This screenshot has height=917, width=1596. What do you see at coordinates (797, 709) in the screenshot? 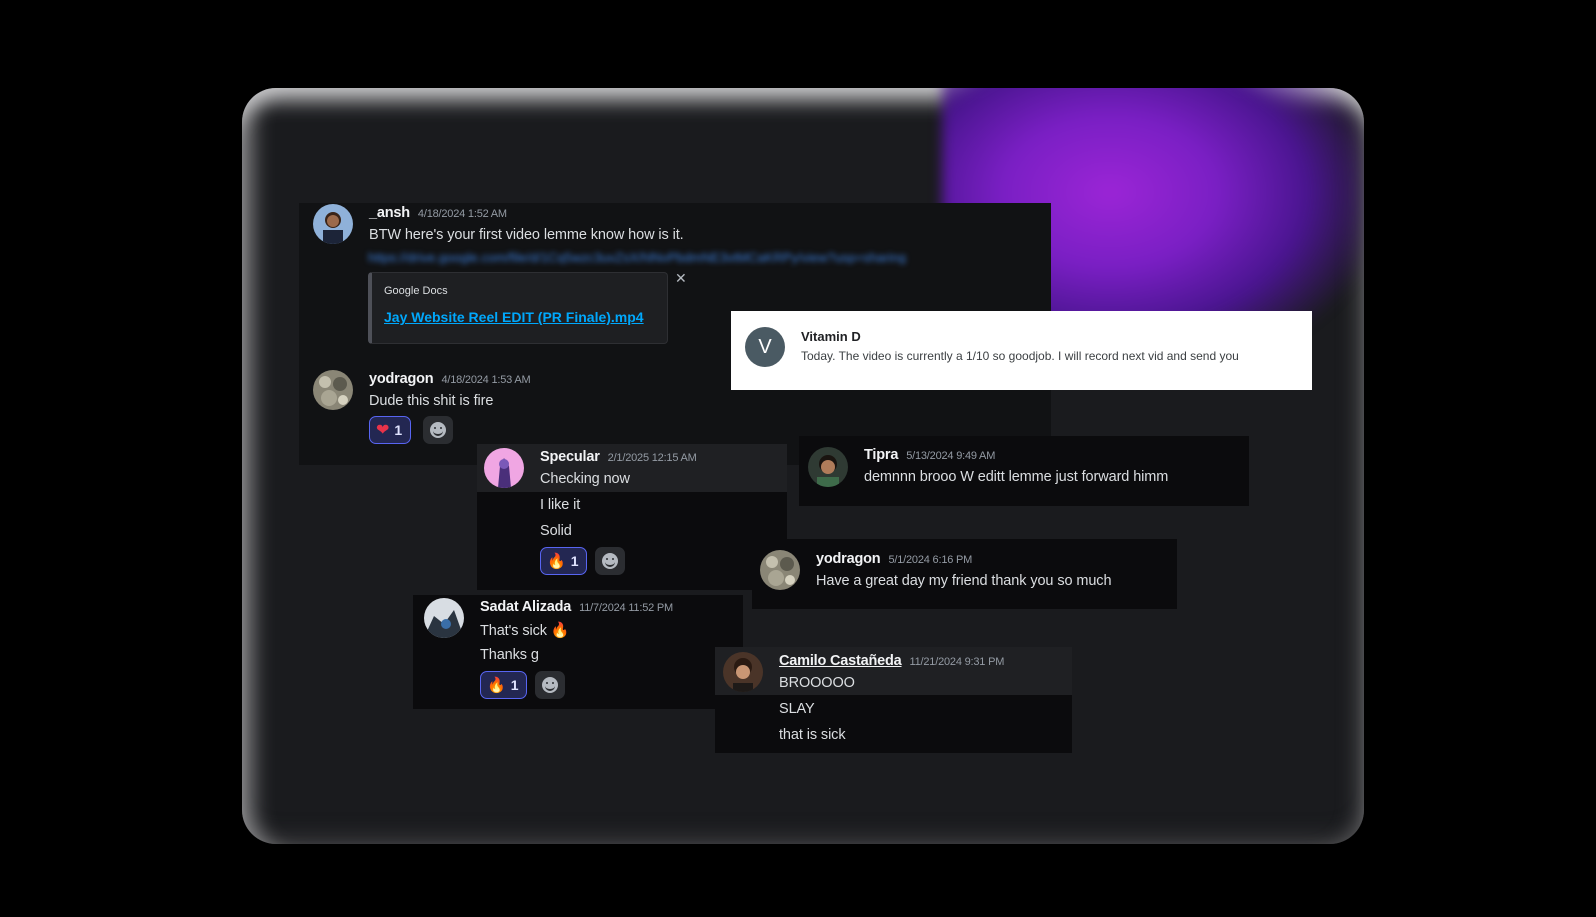
I see `message-text: SLAY` at bounding box center [797, 709].